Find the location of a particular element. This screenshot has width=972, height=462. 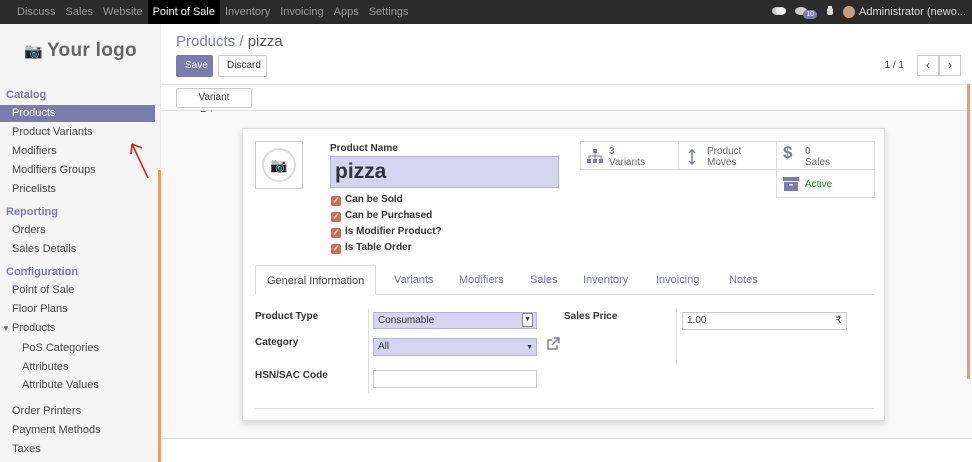

variants-count: 3 is located at coordinates (612, 151).